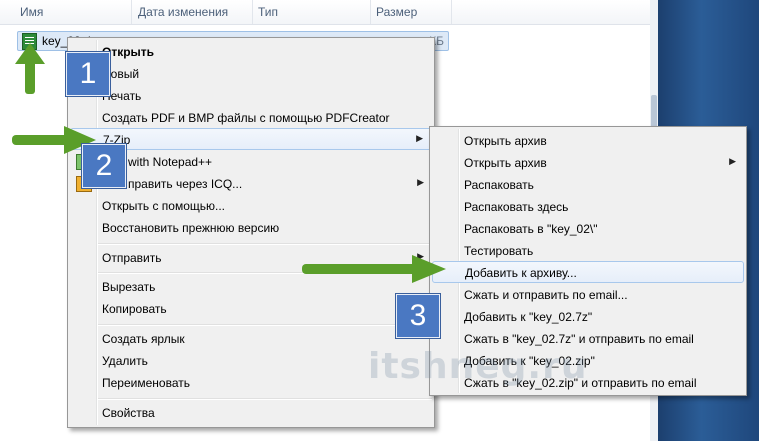 The height and width of the screenshot is (441, 759). What do you see at coordinates (104, 166) in the screenshot?
I see `step-badge-2: 2` at bounding box center [104, 166].